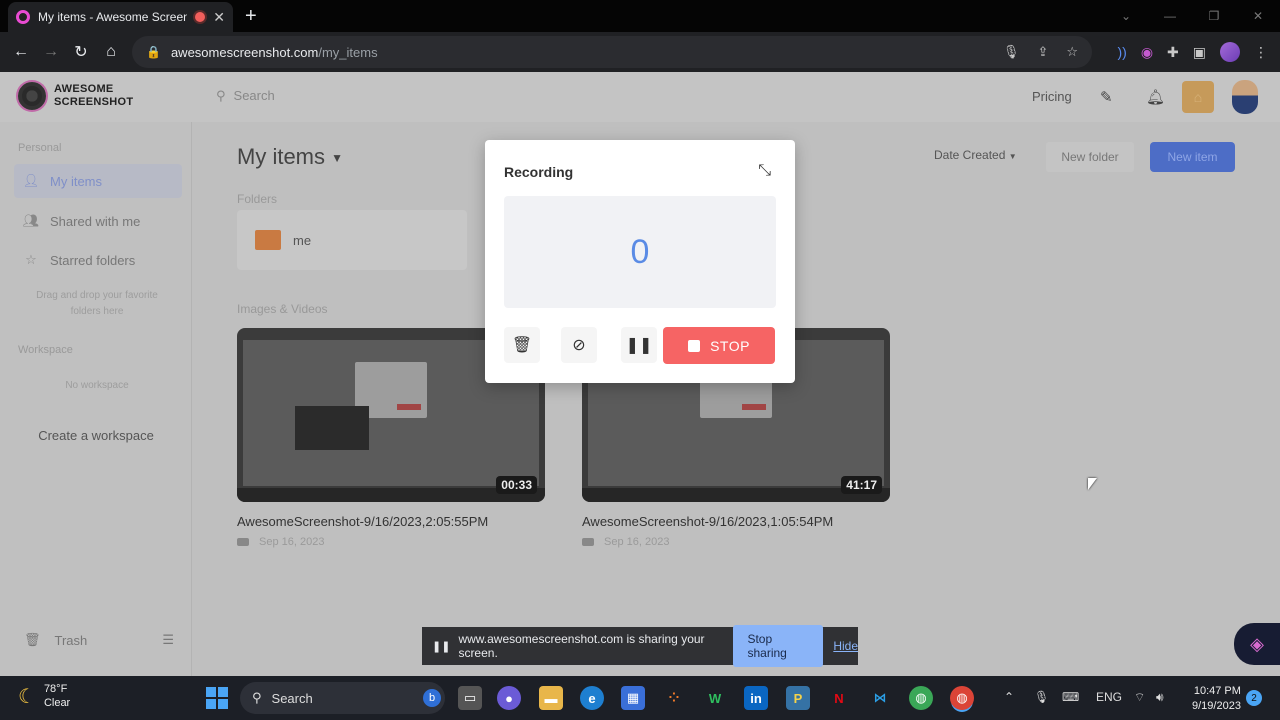  Describe the element at coordinates (44, 696) in the screenshot. I see `weather-widget: ☾ 78°F Clear` at that location.